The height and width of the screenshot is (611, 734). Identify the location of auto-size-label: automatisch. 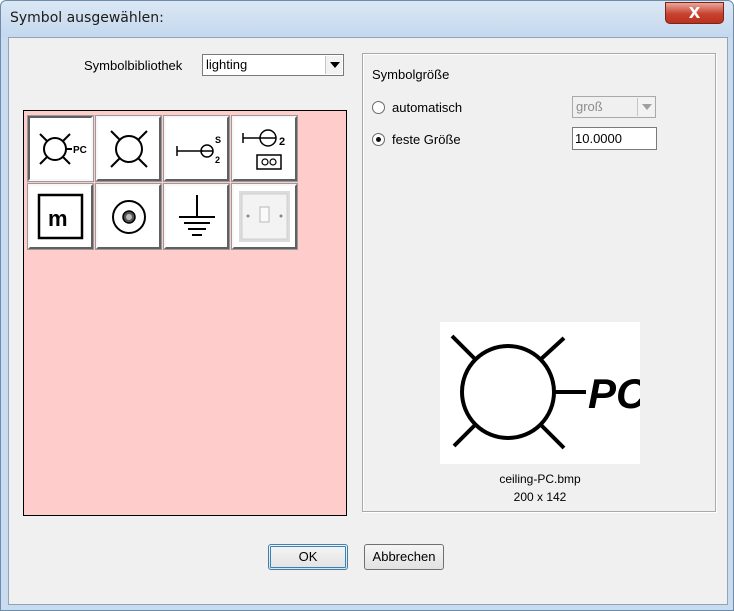
(427, 107).